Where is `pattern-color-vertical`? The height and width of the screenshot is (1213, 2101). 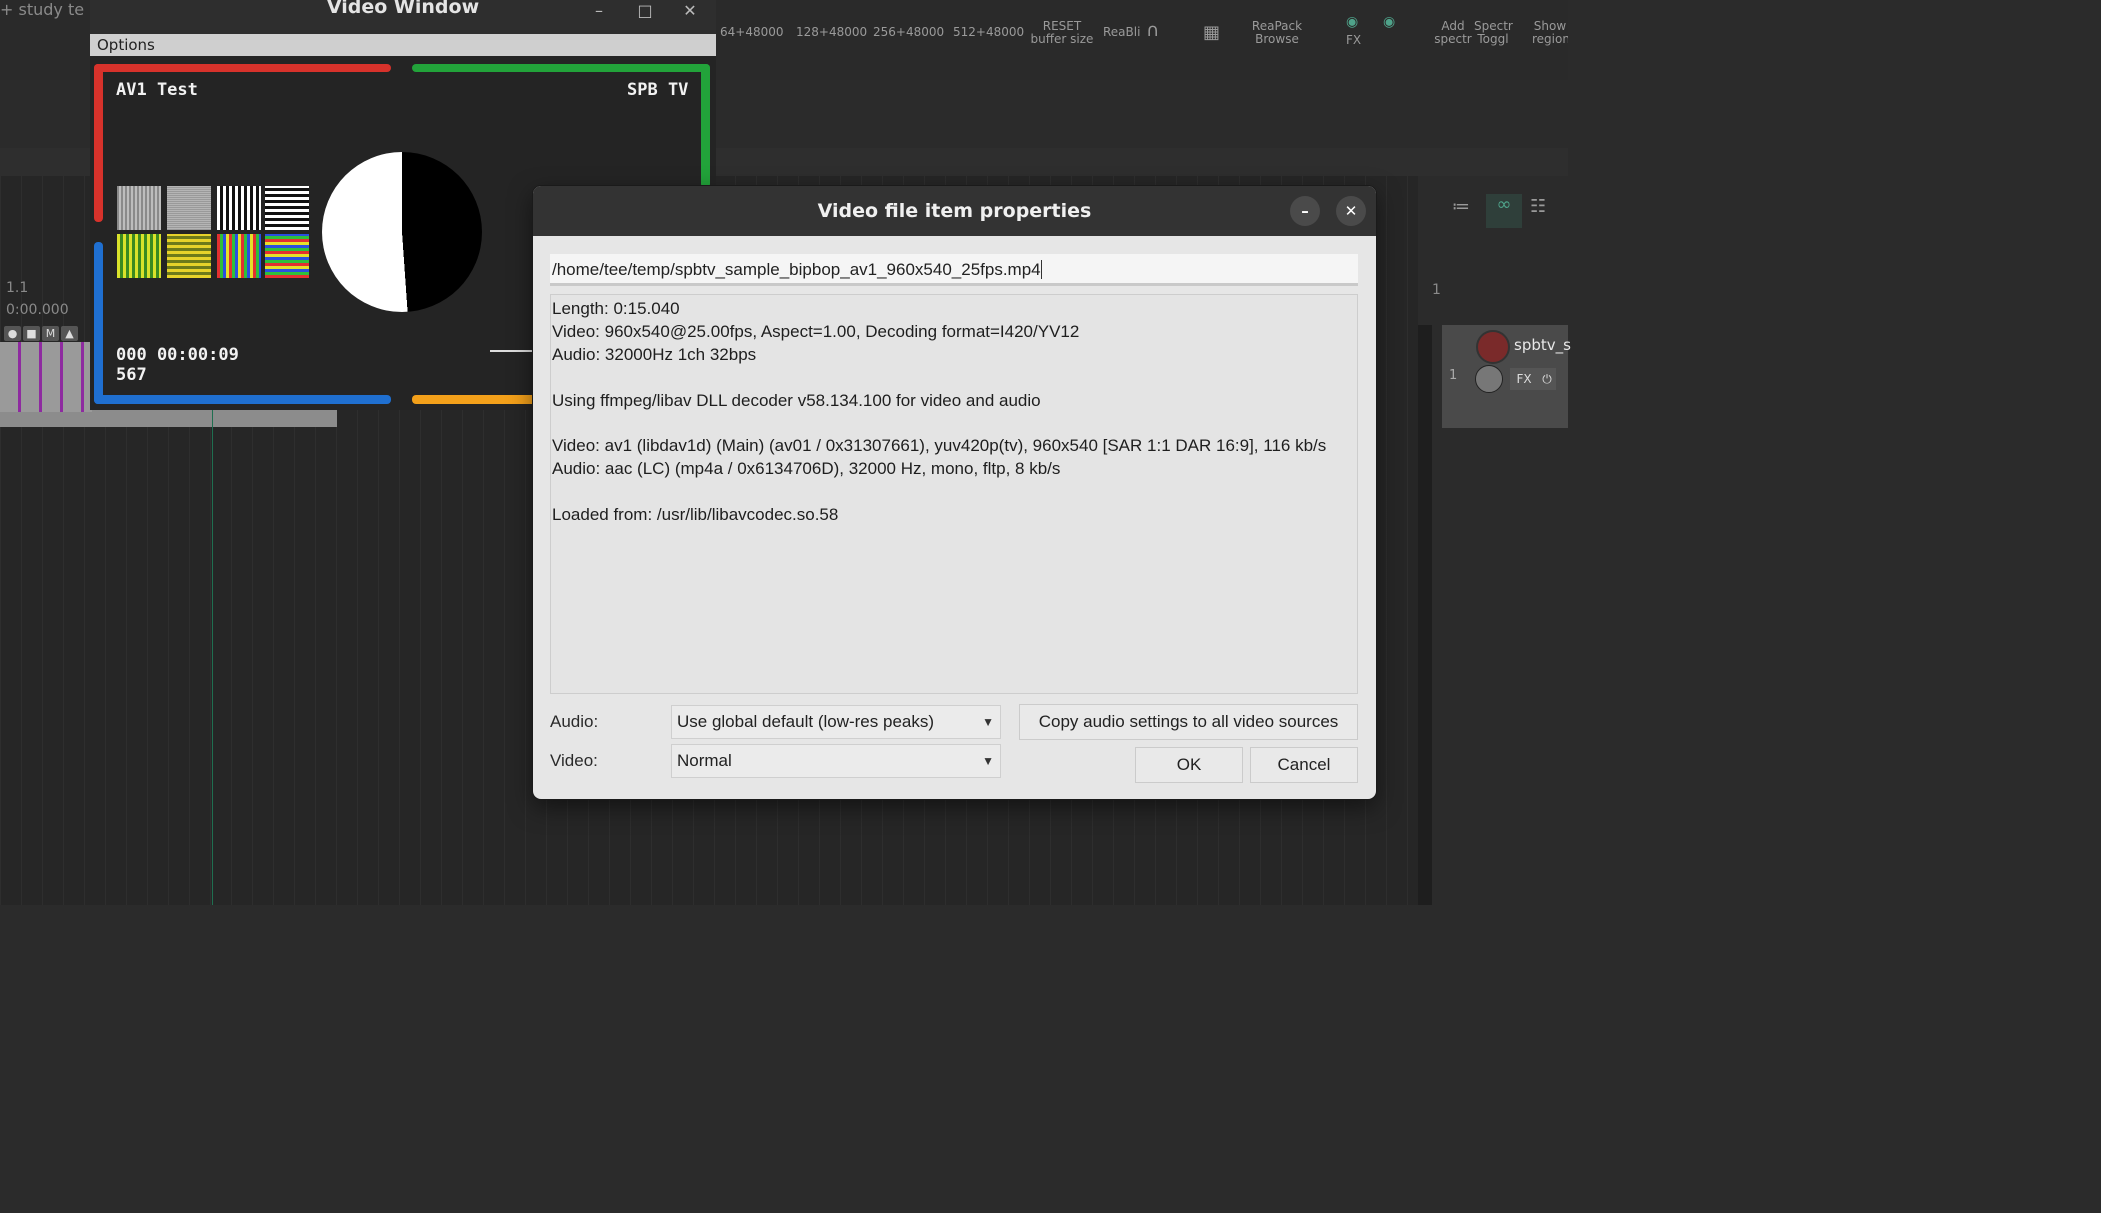 pattern-color-vertical is located at coordinates (239, 256).